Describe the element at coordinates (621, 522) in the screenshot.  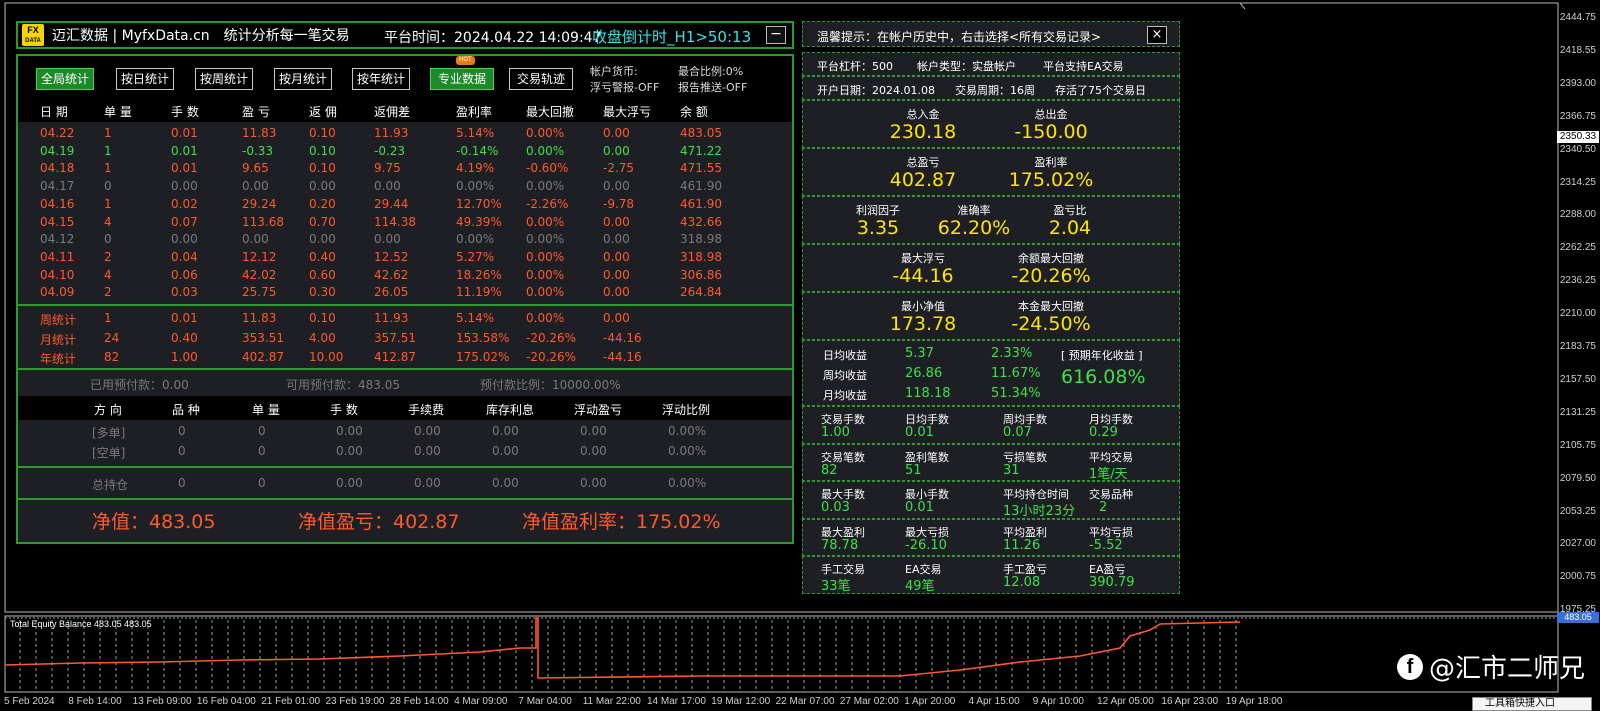
I see `equity-rate: 净值盈利率：175.02%` at that location.